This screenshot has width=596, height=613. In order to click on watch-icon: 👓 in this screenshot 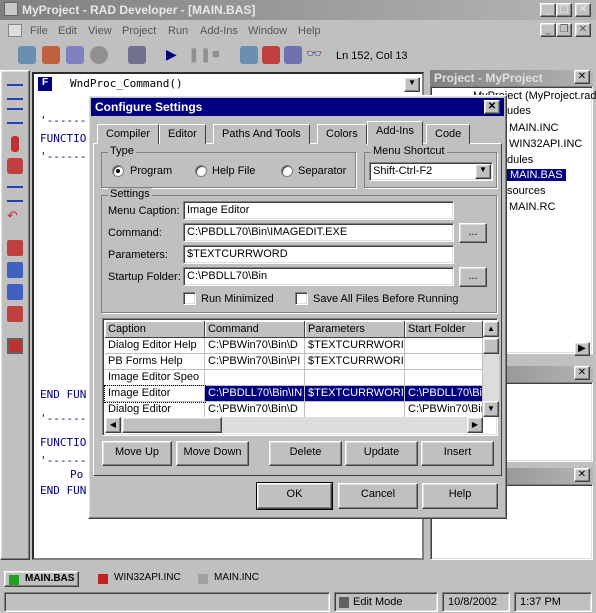, I will do `click(315, 55)`.